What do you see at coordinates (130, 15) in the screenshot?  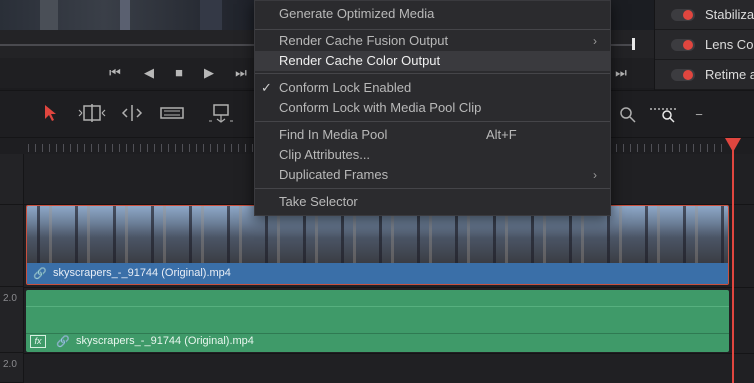 I see `viewer-preview` at bounding box center [130, 15].